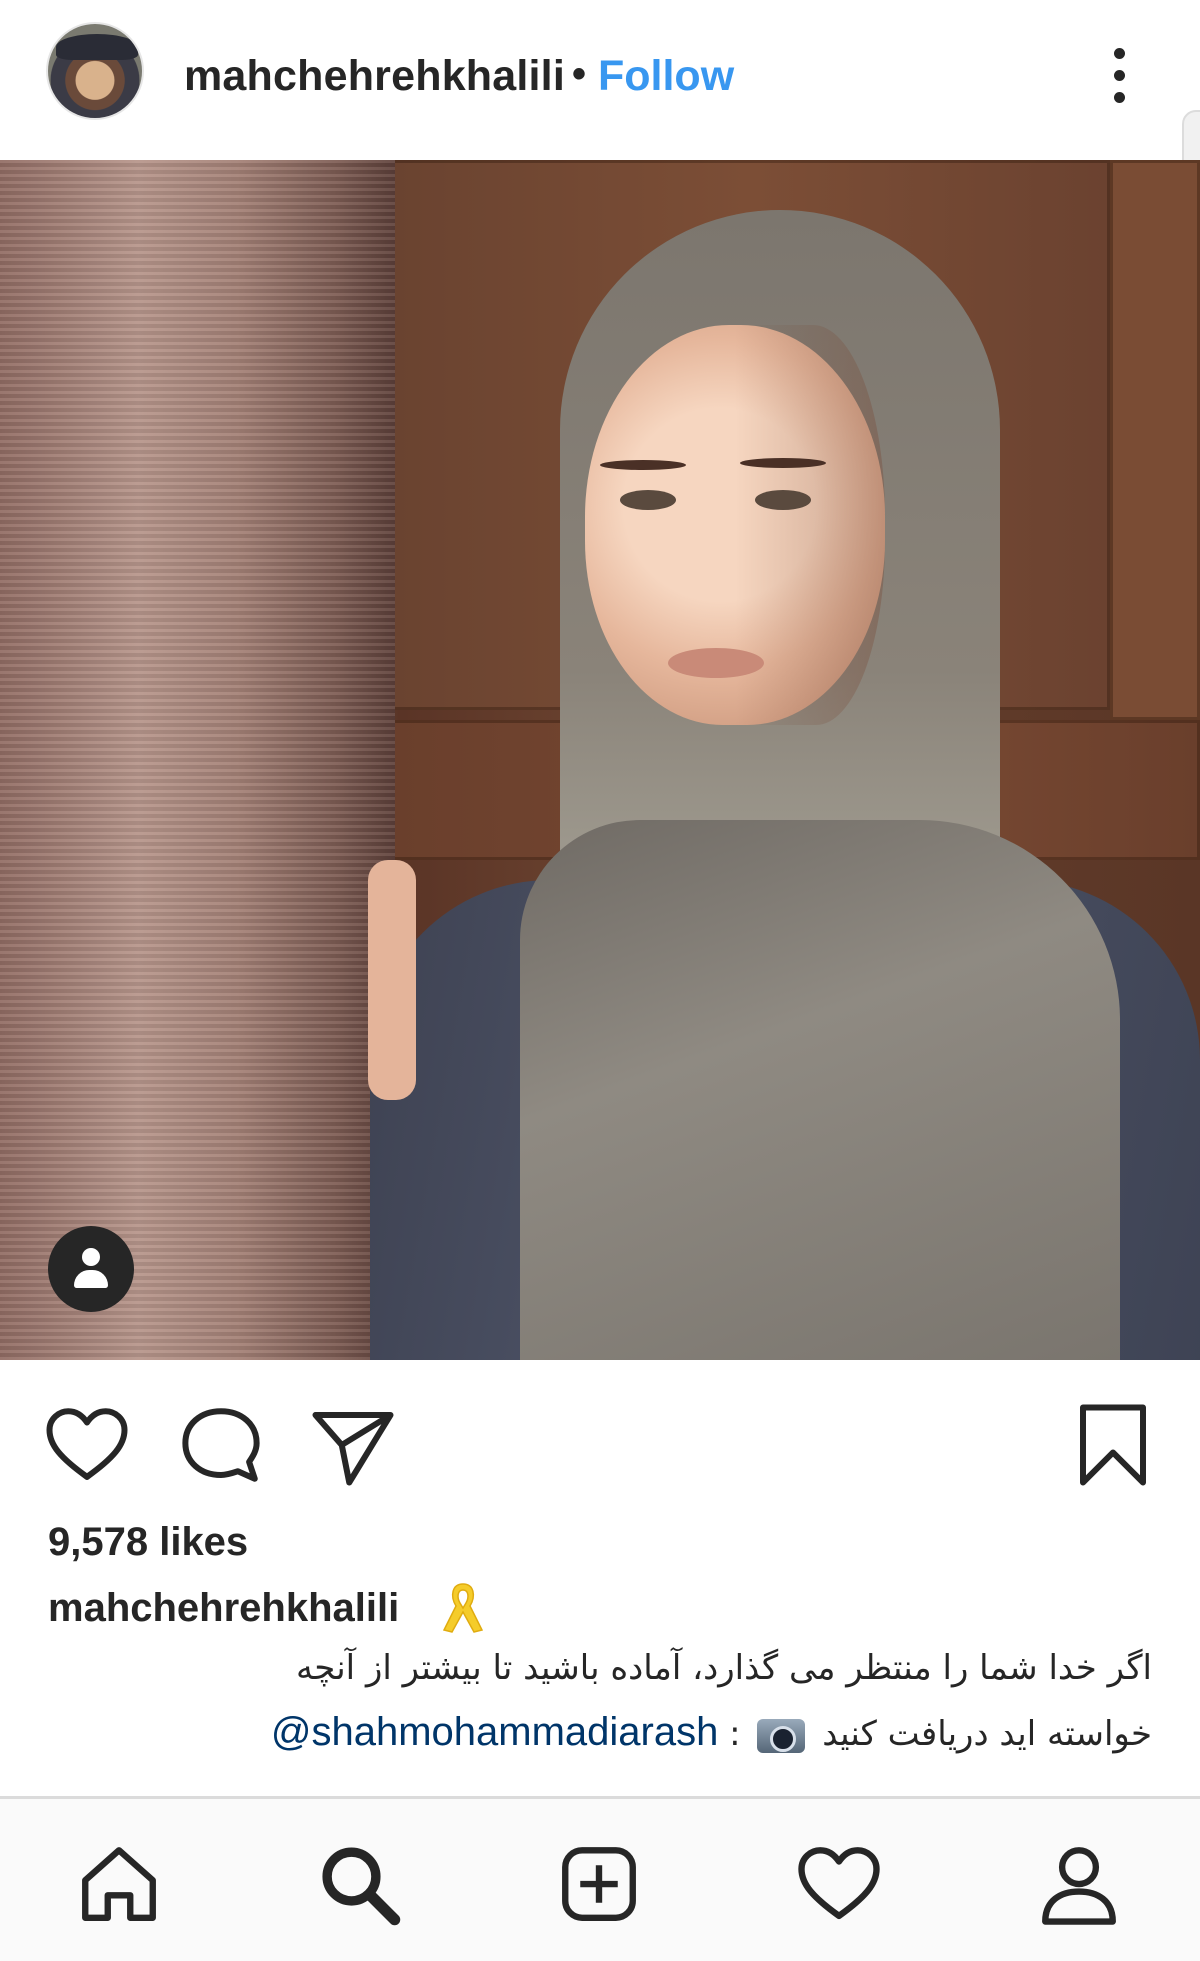 The width and height of the screenshot is (1200, 1961). Describe the element at coordinates (353, 1445) in the screenshot. I see `share-icon` at that location.